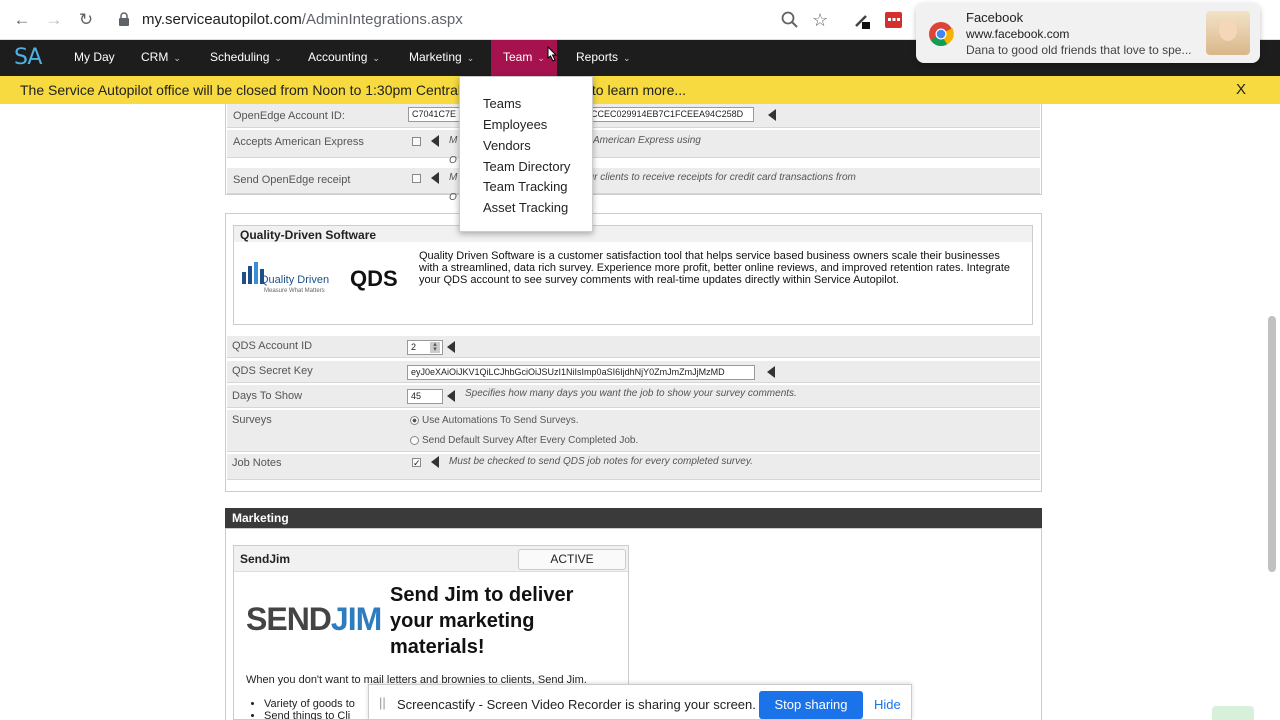 This screenshot has width=1280, height=720. What do you see at coordinates (94, 58) in the screenshot?
I see `nav-my-day: My Day` at bounding box center [94, 58].